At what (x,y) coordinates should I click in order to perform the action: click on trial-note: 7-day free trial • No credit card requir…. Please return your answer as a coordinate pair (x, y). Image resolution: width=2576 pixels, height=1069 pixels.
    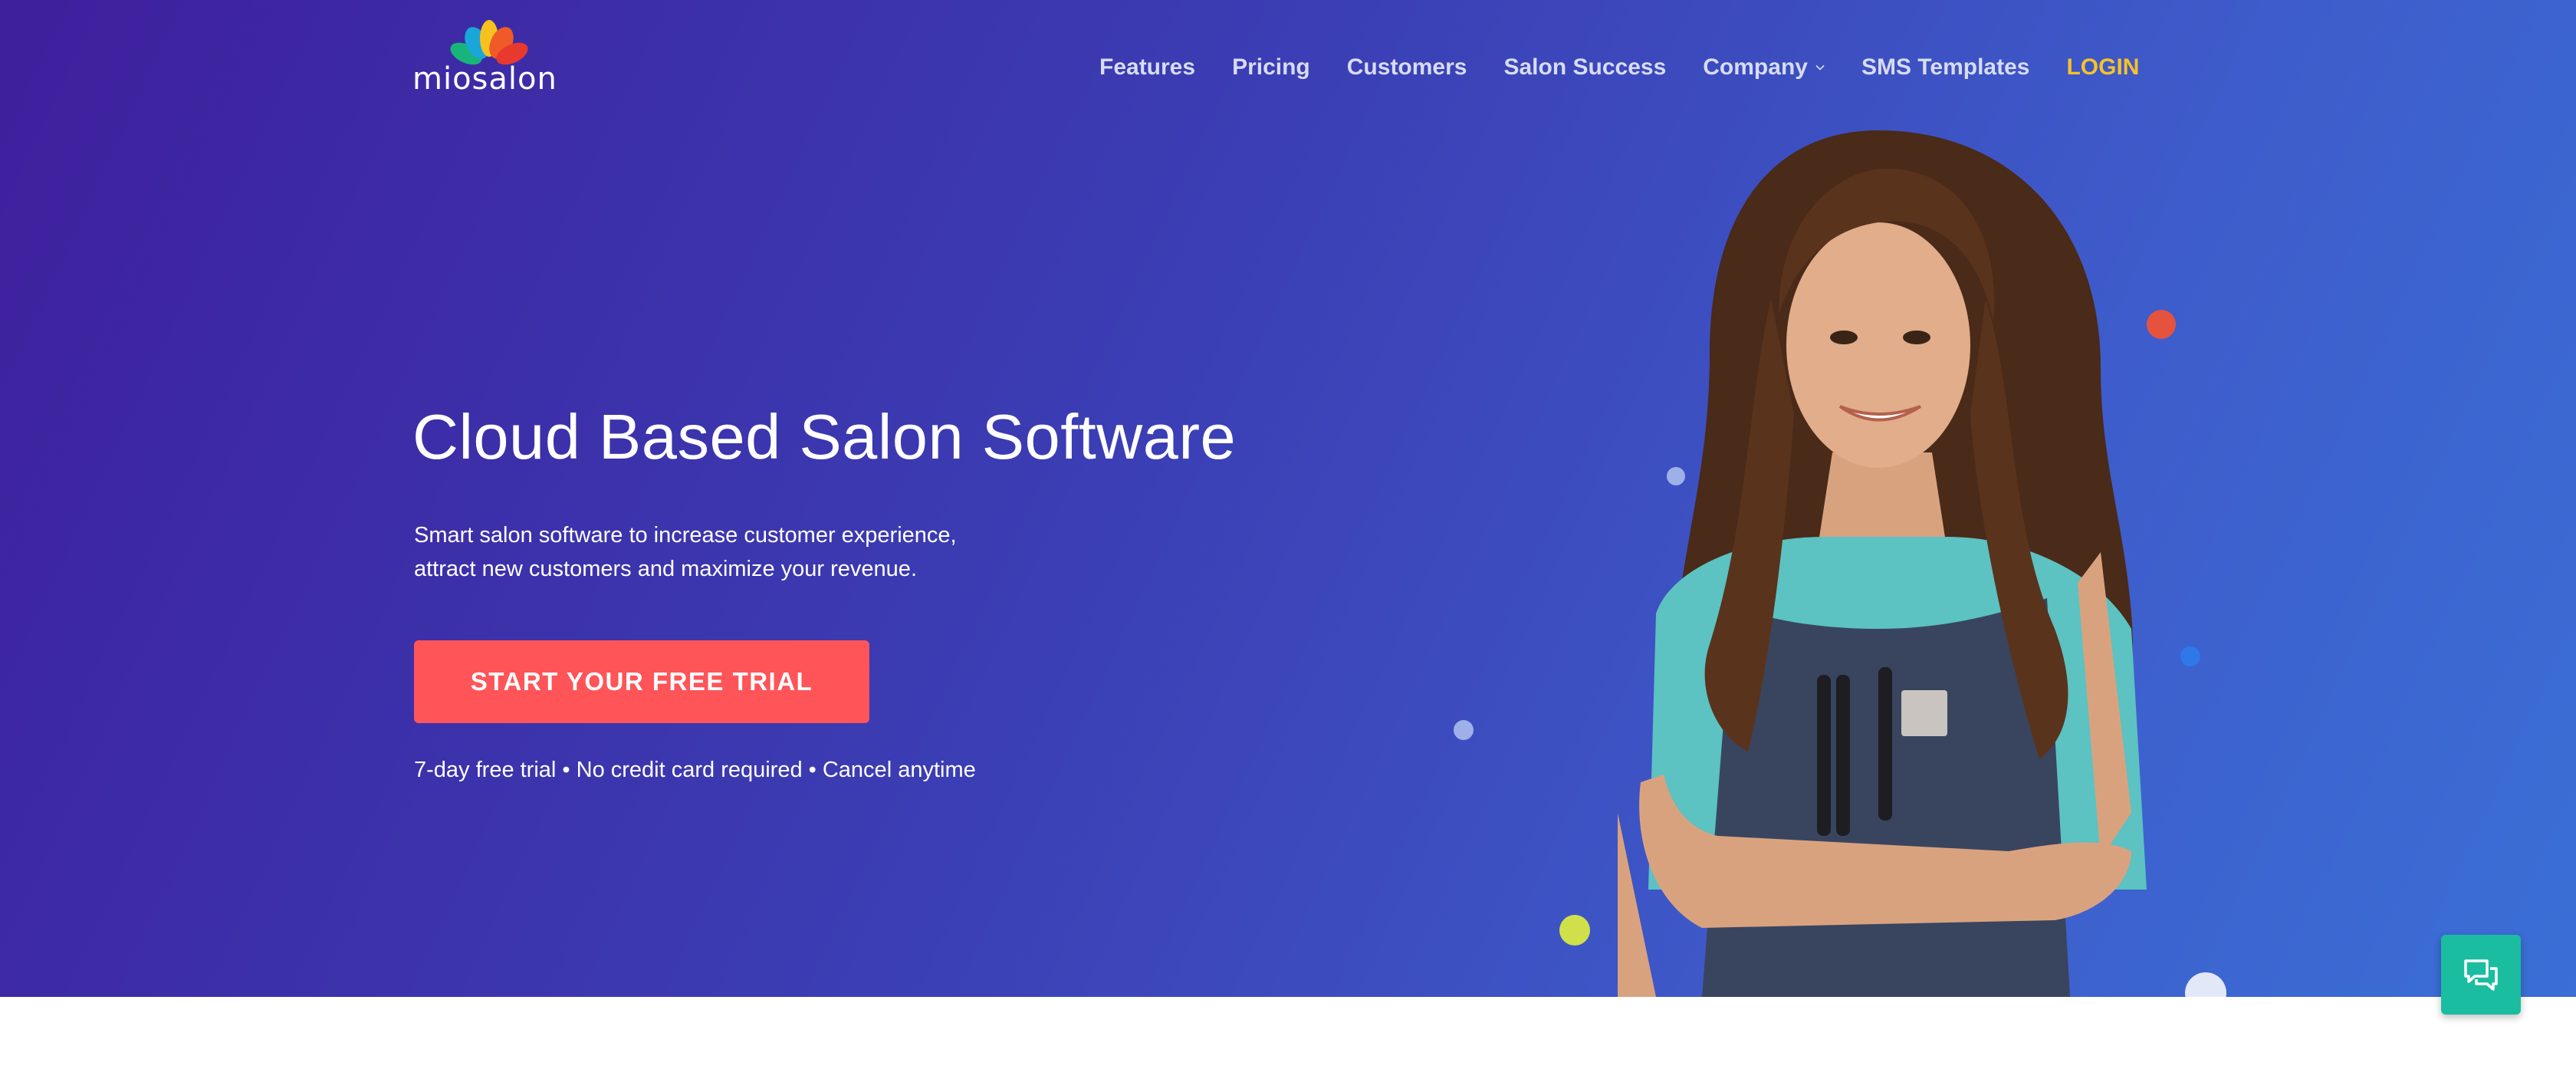
    Looking at the image, I should click on (695, 770).